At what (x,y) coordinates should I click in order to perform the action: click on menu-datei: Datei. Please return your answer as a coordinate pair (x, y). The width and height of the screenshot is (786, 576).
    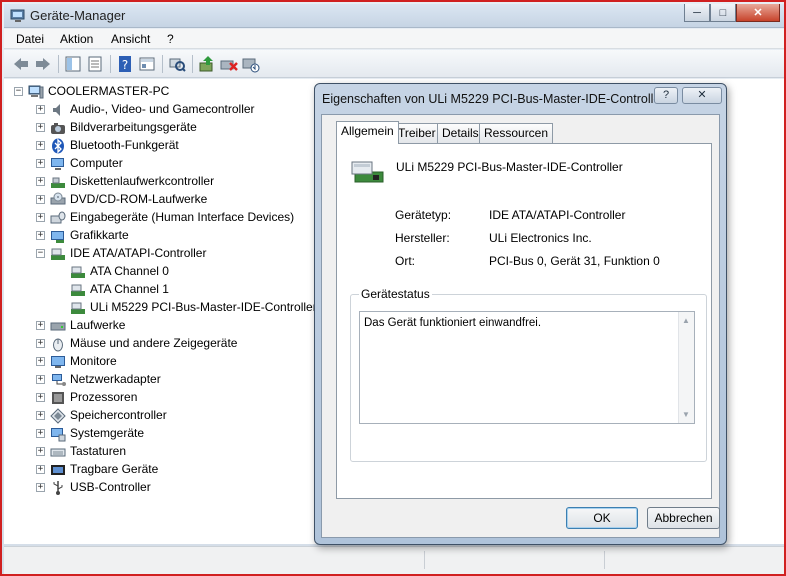
    Looking at the image, I should click on (30, 39).